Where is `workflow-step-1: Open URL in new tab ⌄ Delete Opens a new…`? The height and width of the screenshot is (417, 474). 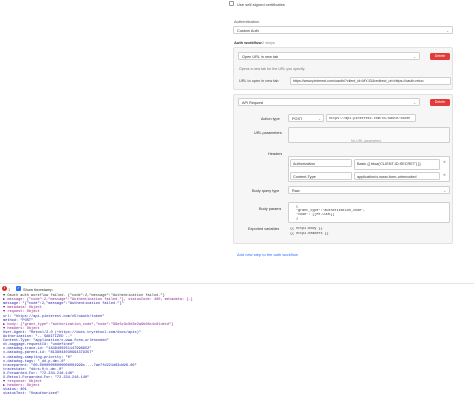
workflow-step-1: Open URL in new tab ⌄ Delete Opens a new… is located at coordinates (343, 68).